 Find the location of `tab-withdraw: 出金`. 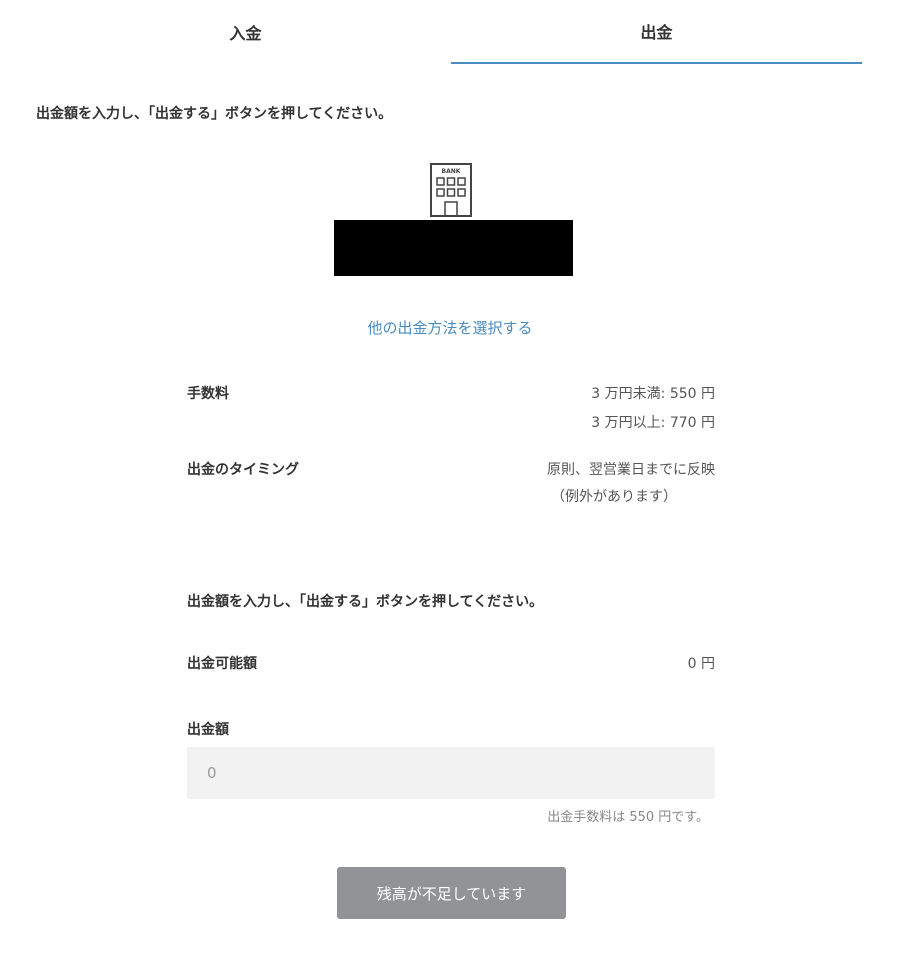

tab-withdraw: 出金 is located at coordinates (656, 32).